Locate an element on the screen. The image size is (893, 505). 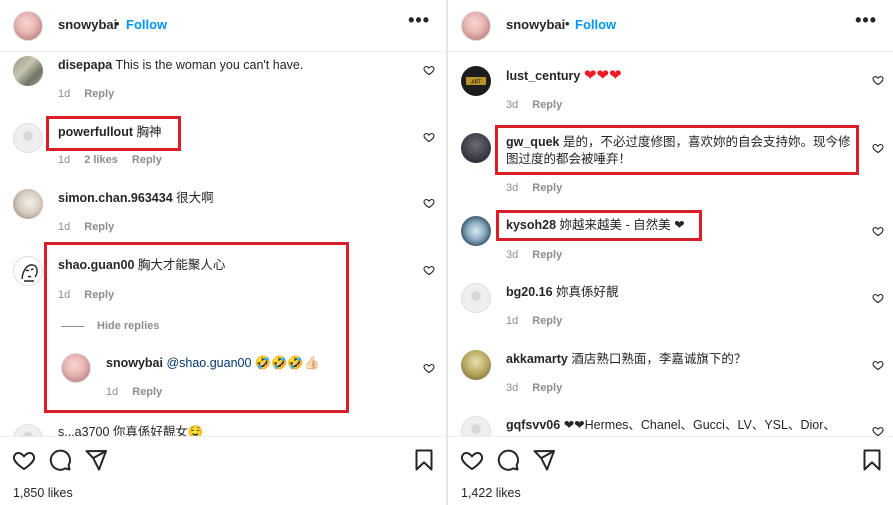
commenter-avatar: ART is located at coordinates (476, 81).